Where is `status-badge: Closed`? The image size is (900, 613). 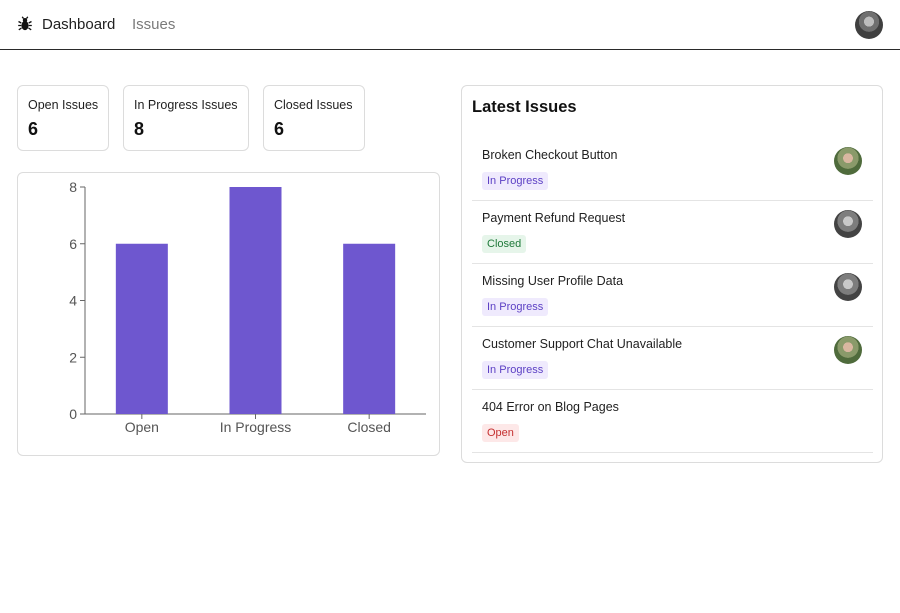
status-badge: Closed is located at coordinates (504, 244).